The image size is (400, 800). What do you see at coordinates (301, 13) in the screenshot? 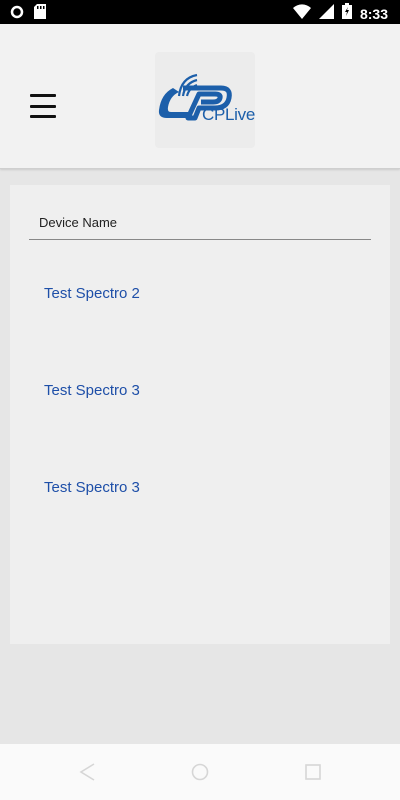
I see `wifi-icon` at bounding box center [301, 13].